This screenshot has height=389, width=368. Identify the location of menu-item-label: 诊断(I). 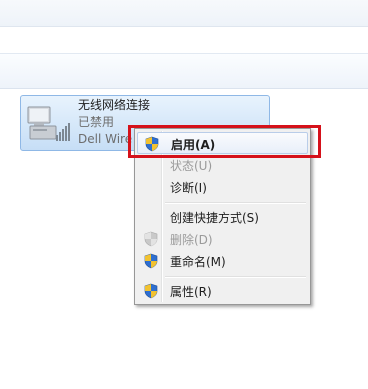
(188, 188).